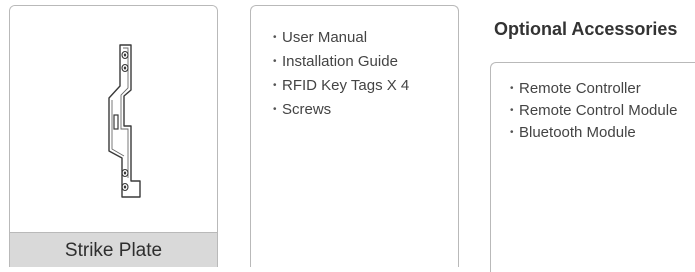 The height and width of the screenshot is (272, 695). What do you see at coordinates (595, 133) in the screenshot?
I see `list-item: Bluetooth Module` at bounding box center [595, 133].